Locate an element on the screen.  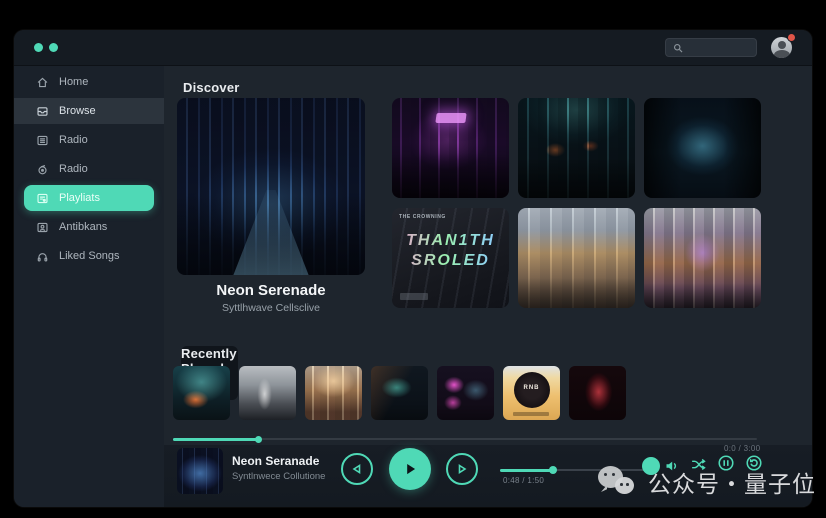
search-icon is located at coordinates (678, 47).